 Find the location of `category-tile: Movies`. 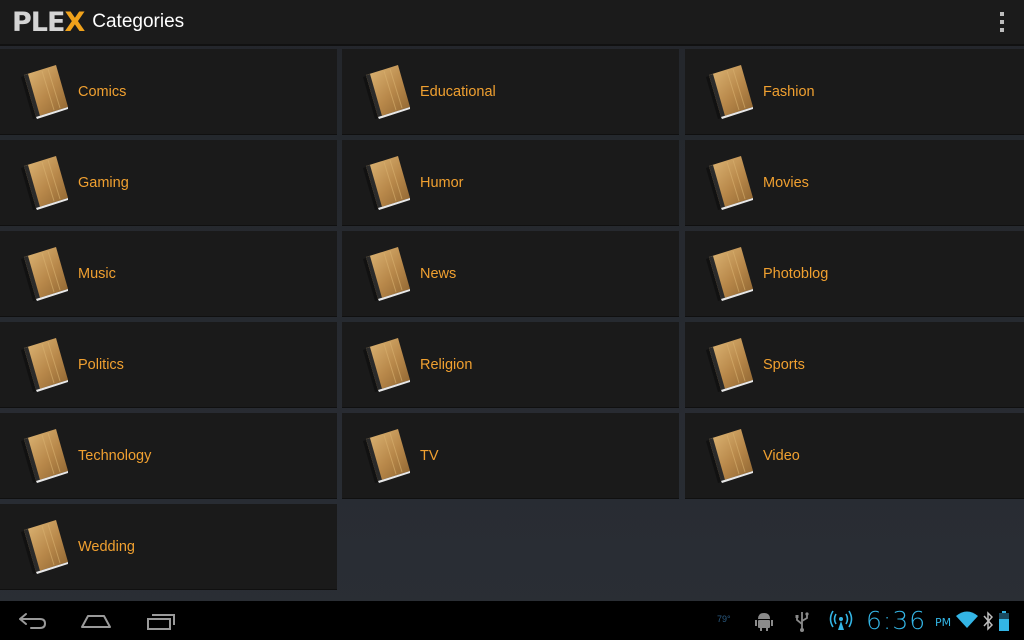

category-tile: Movies is located at coordinates (854, 183).